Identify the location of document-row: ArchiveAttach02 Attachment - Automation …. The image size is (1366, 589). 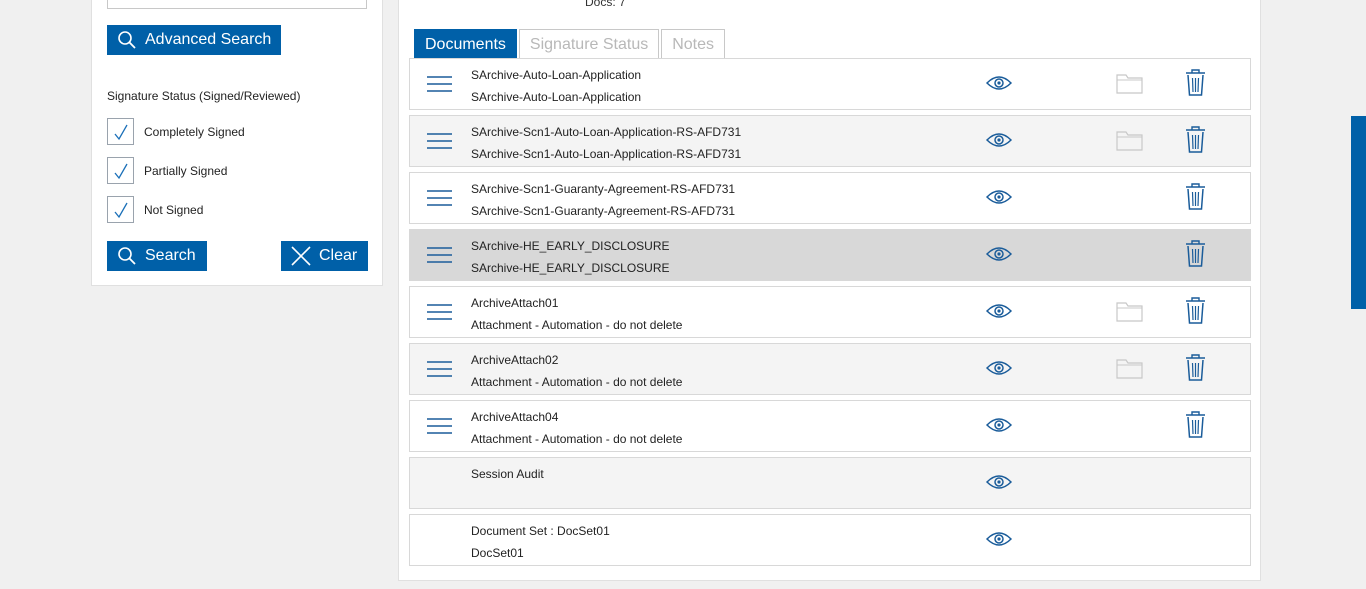
(830, 369).